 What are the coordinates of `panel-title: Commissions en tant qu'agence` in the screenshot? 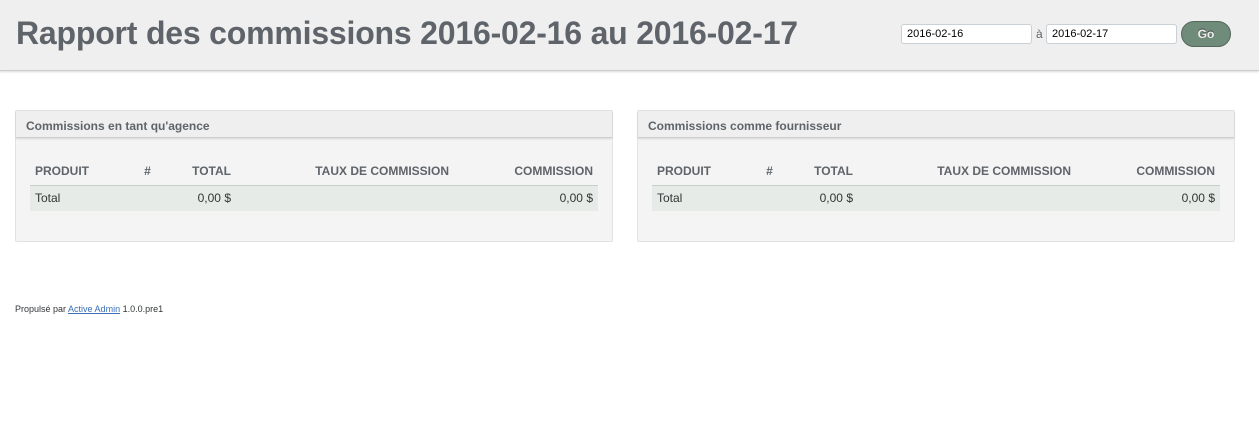 It's located at (314, 124).